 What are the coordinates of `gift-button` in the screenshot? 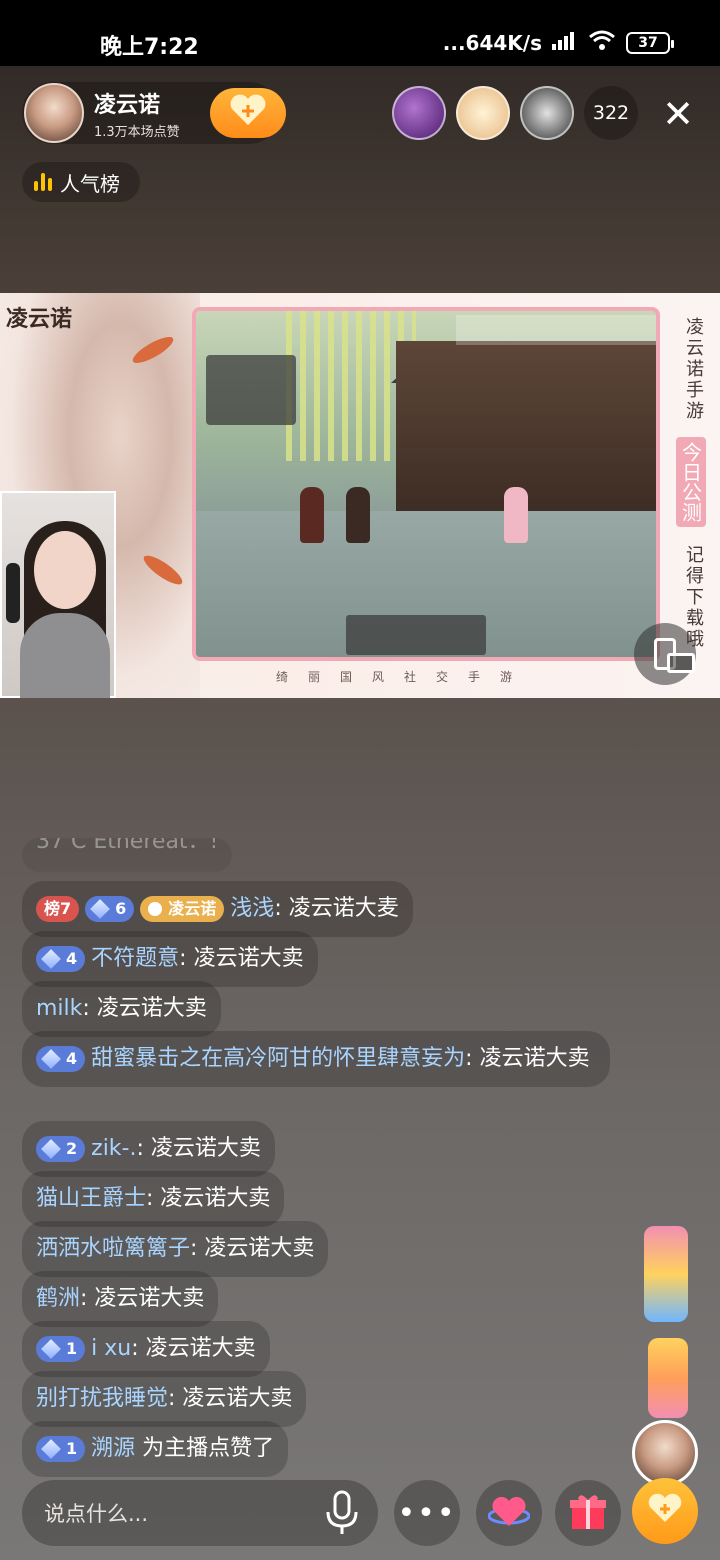 It's located at (588, 1513).